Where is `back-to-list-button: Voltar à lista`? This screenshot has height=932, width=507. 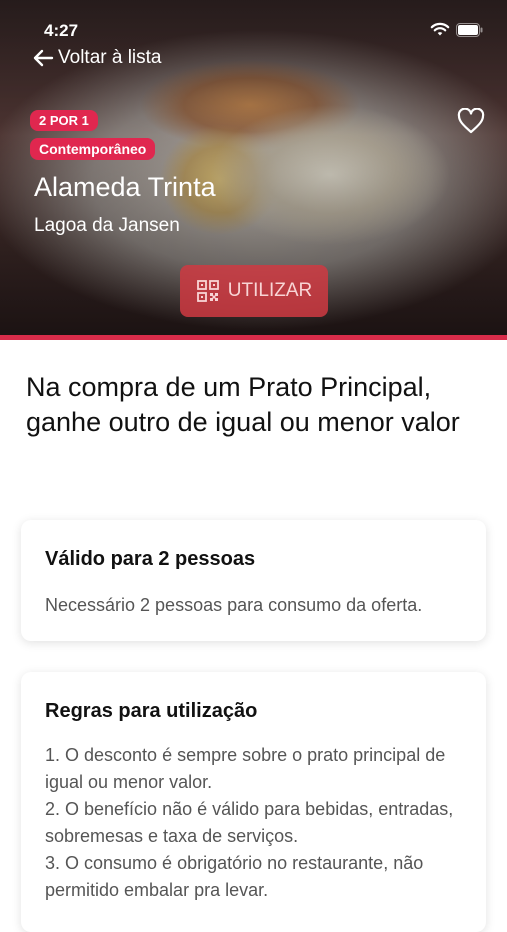
back-to-list-button: Voltar à lista is located at coordinates (97, 58).